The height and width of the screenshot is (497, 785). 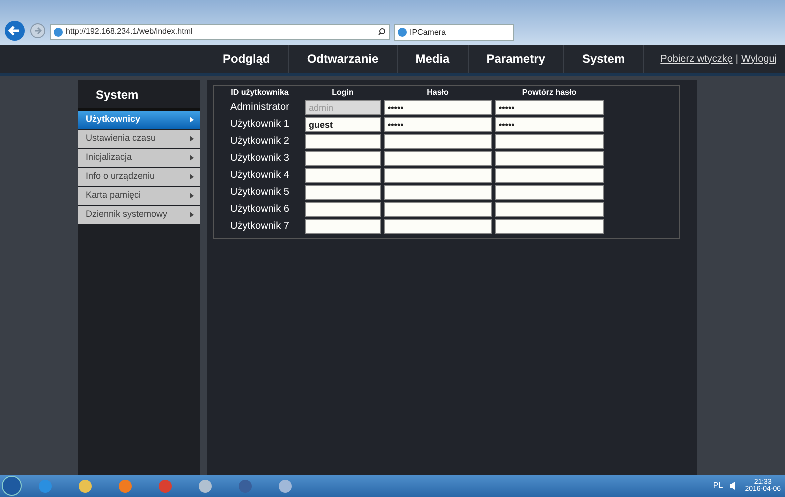 I want to click on user-label: Użytkownik 3, so click(x=260, y=159).